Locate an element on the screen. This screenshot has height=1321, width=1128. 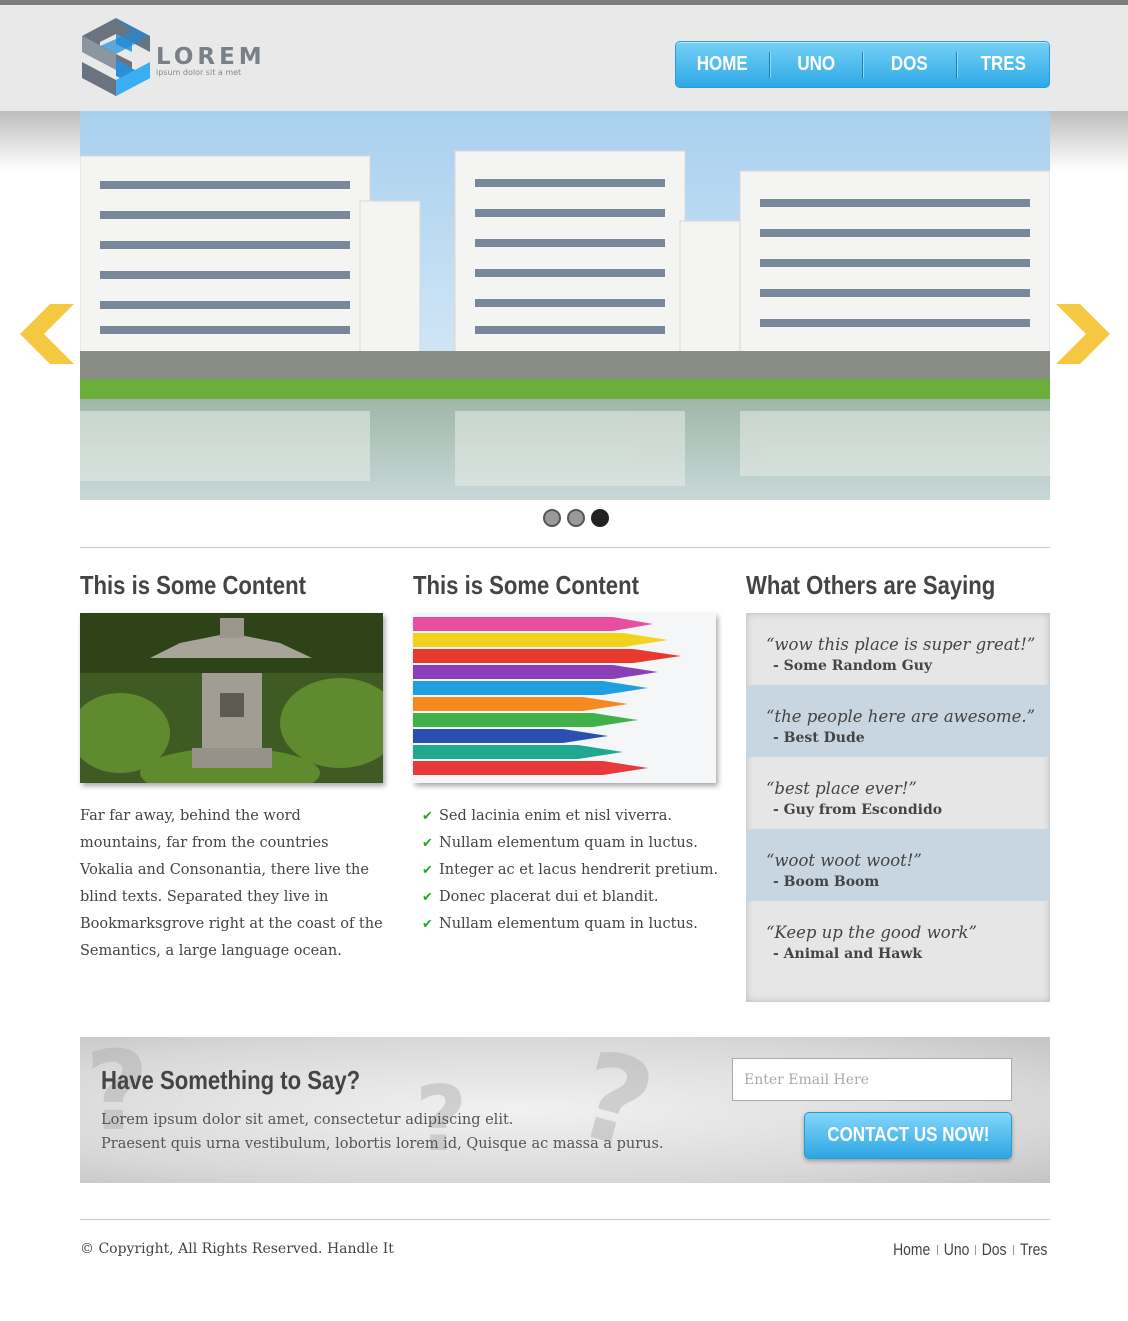
content-title-2: This is Some Content is located at coordinates (526, 585).